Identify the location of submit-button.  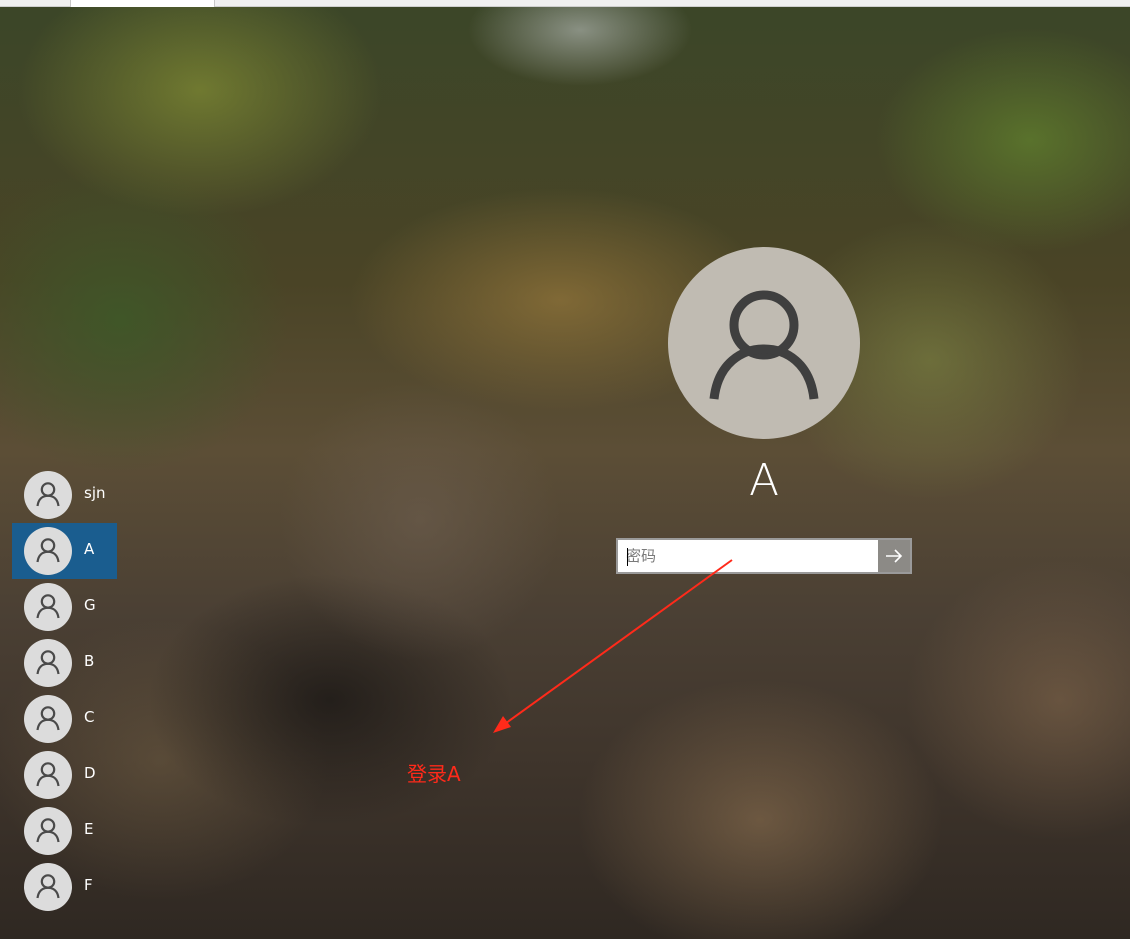
(894, 556).